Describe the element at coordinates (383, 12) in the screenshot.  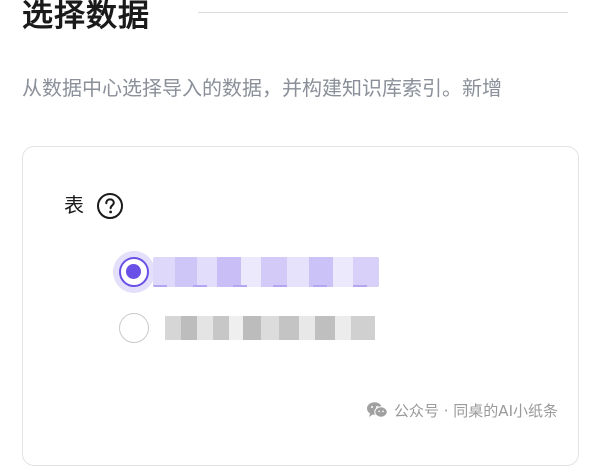
I see `title-divider` at that location.